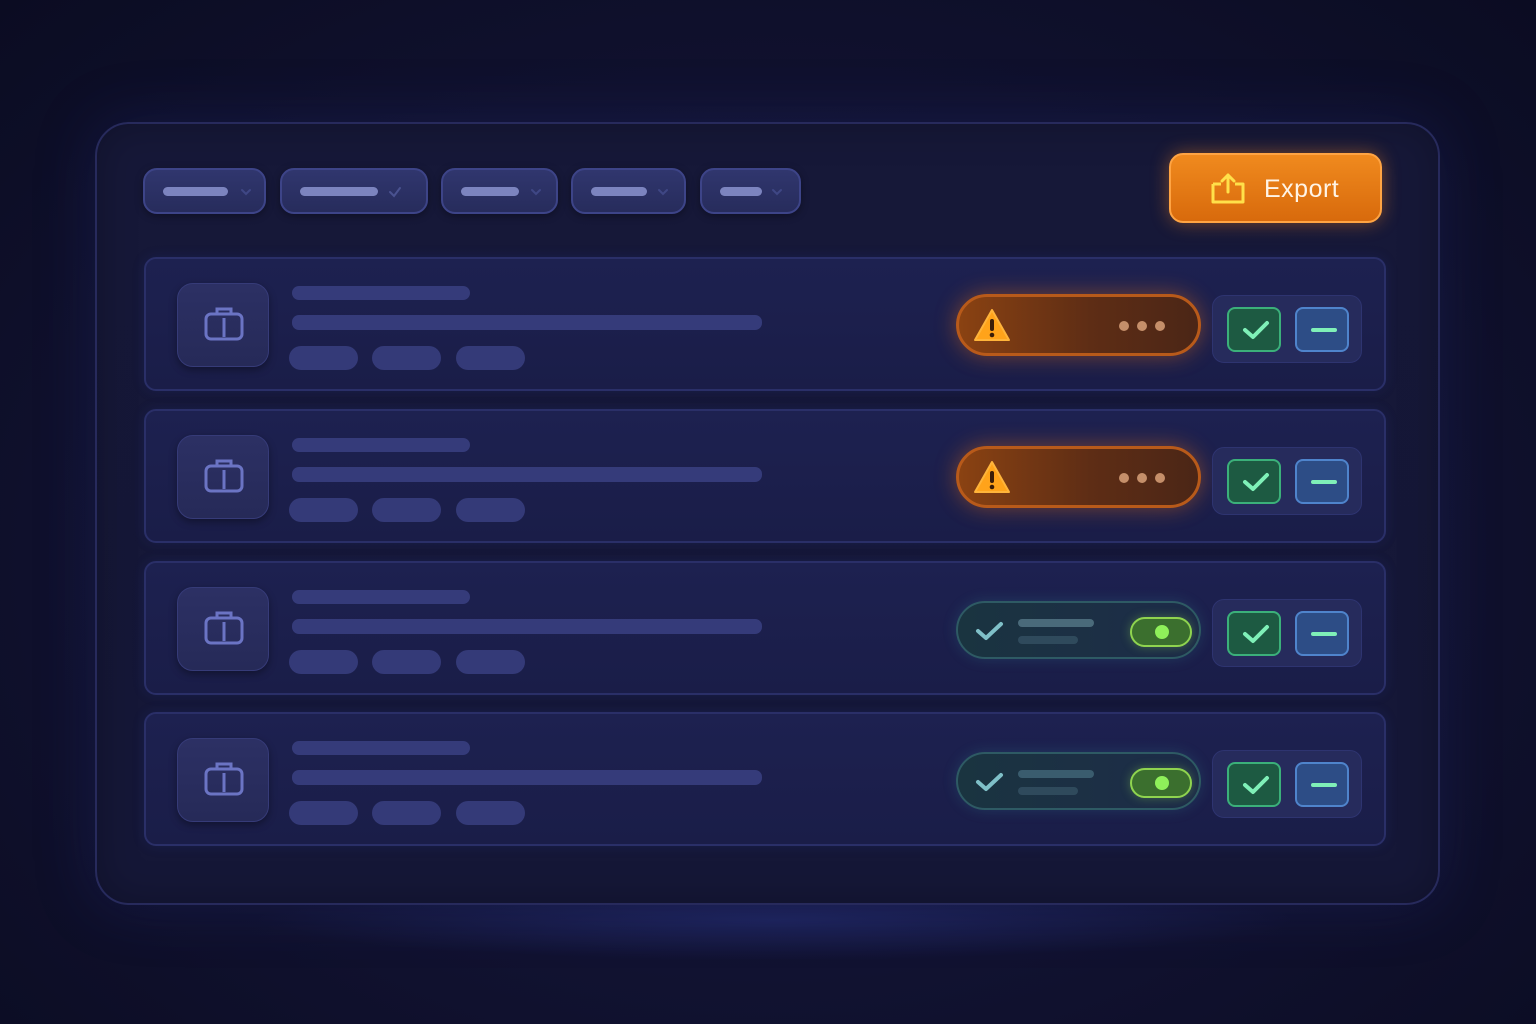  I want to click on export-button: Export, so click(1275, 188).